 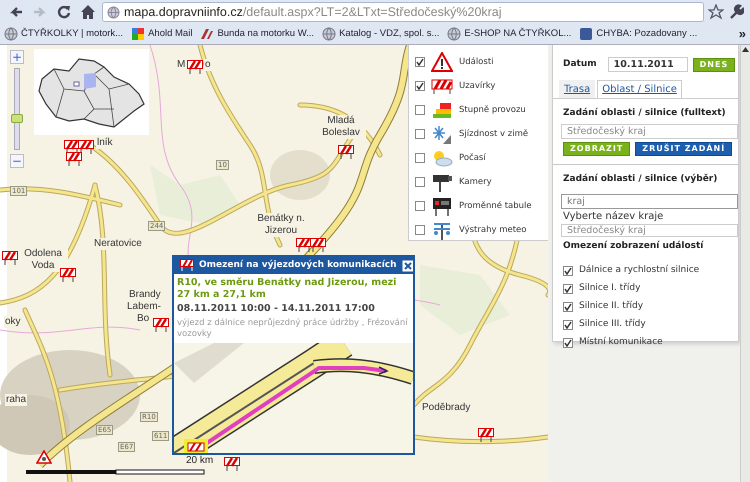 I want to click on bookmark: Ahold Mail, so click(x=161, y=34).